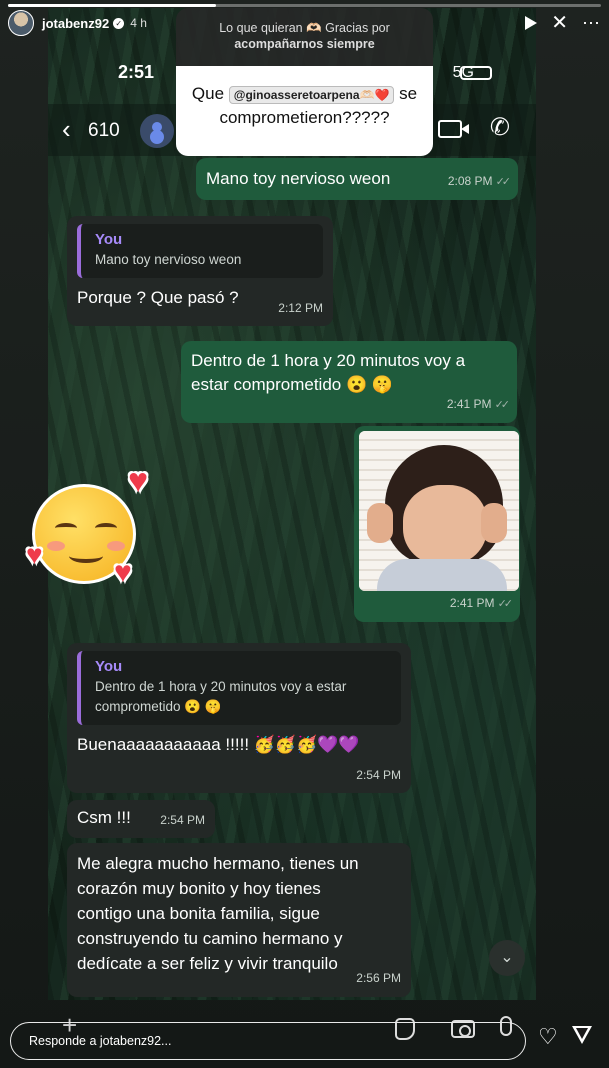 Image resolution: width=609 pixels, height=1068 pixels. I want to click on close-icon: ✕, so click(559, 23).